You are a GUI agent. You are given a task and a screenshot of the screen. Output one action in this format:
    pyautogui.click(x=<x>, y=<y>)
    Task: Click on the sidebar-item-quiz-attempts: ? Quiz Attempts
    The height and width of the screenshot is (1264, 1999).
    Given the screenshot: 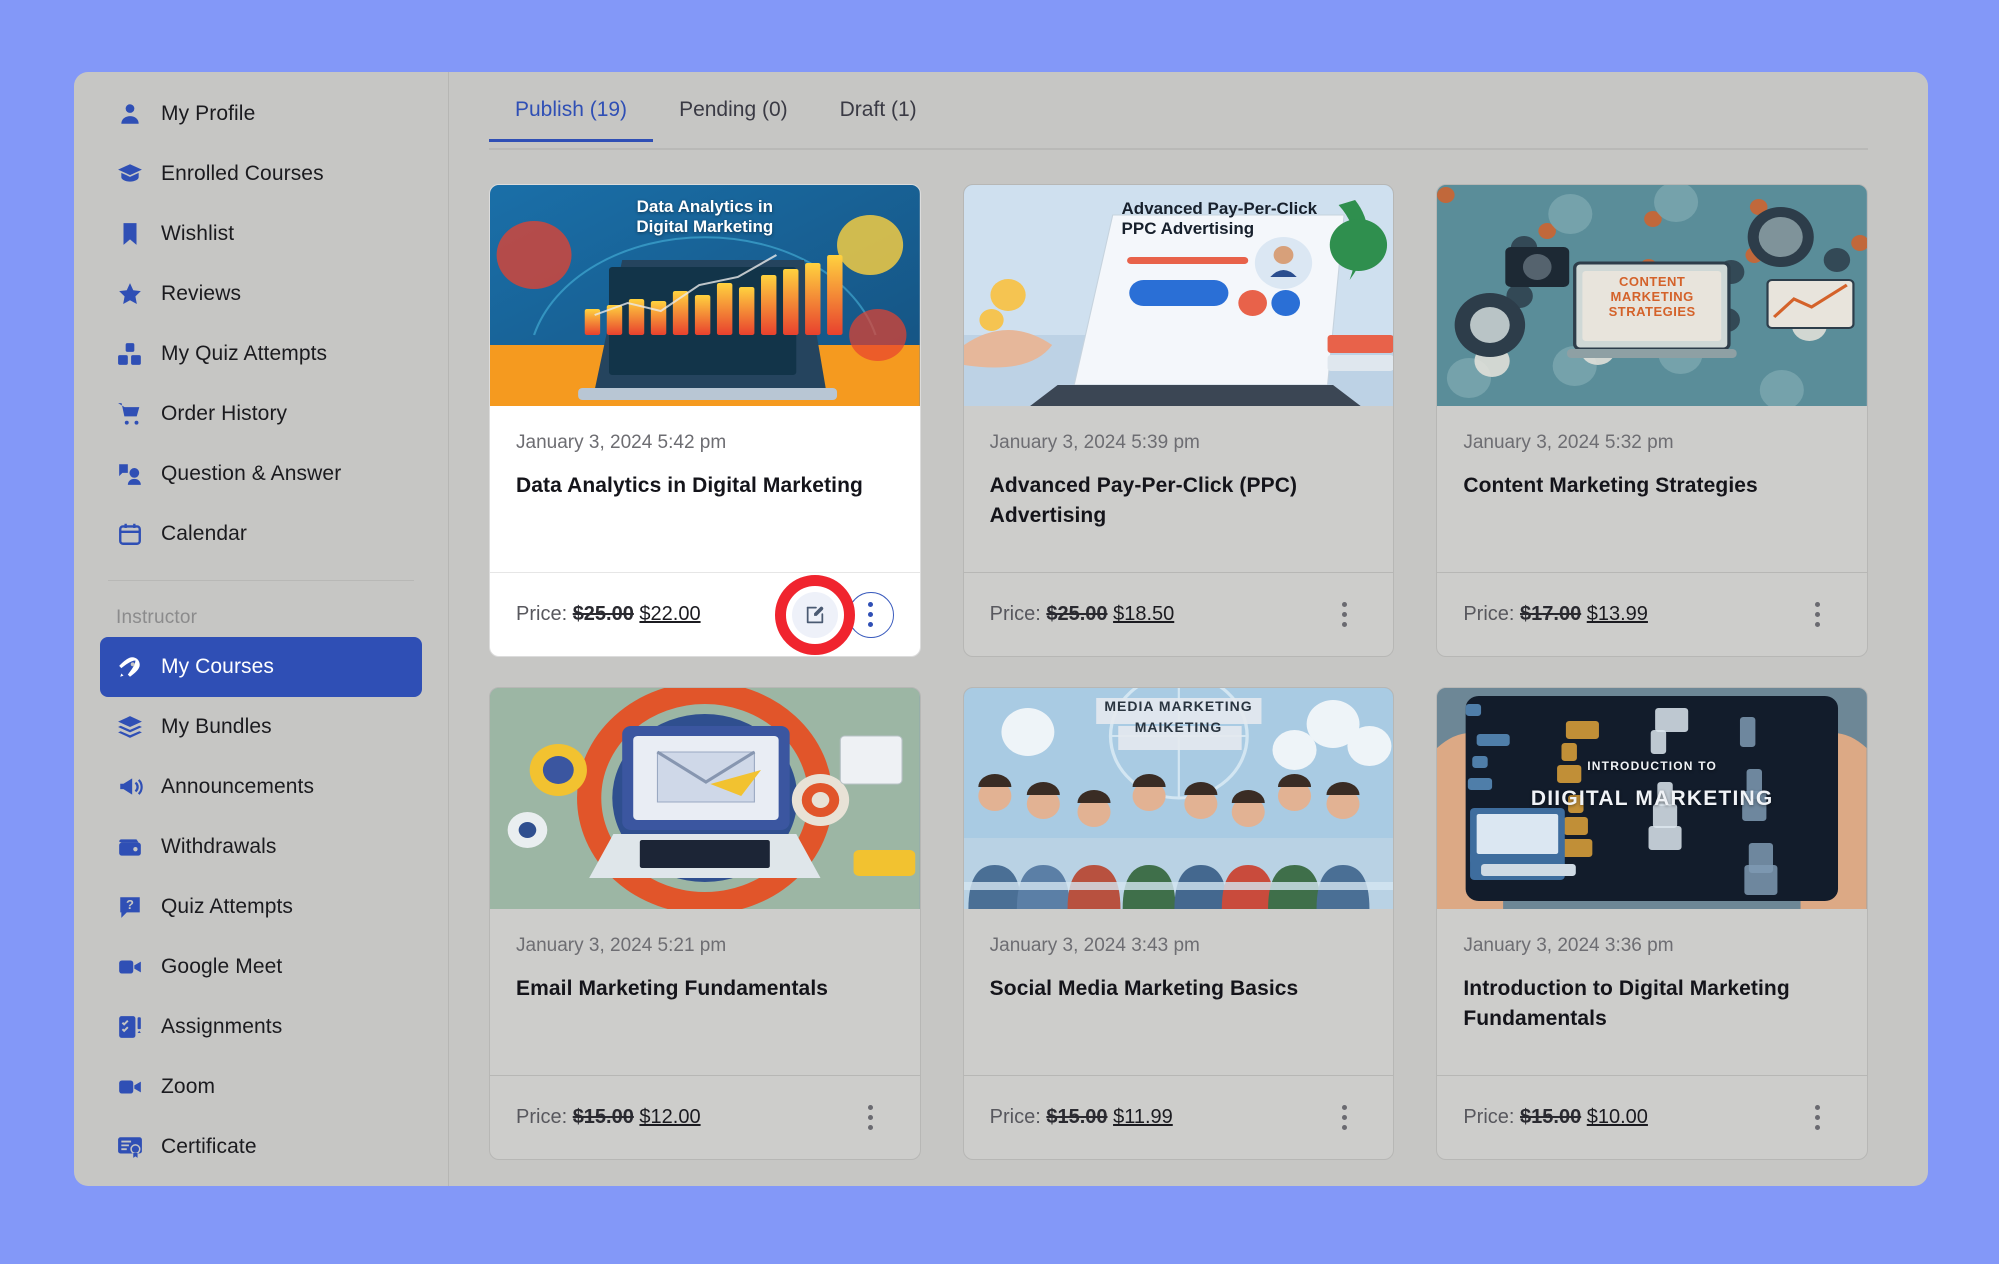 What is the action you would take?
    pyautogui.click(x=261, y=907)
    